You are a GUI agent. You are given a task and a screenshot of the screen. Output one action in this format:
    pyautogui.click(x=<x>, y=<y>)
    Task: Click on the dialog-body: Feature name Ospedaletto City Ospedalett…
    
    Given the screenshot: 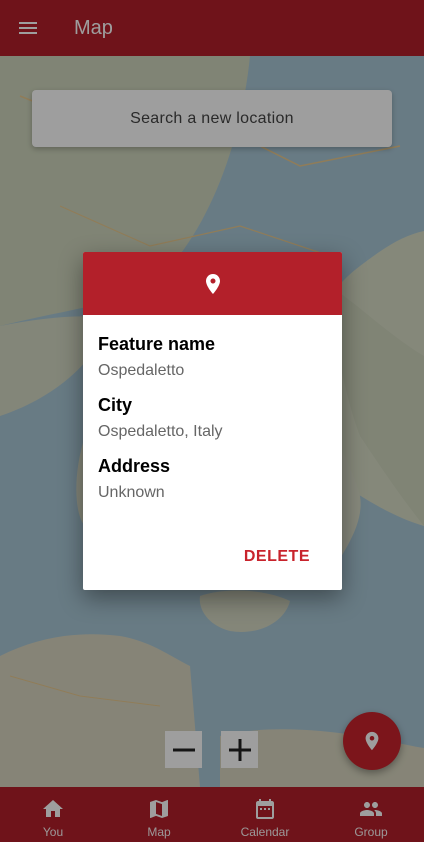 What is the action you would take?
    pyautogui.click(x=212, y=409)
    